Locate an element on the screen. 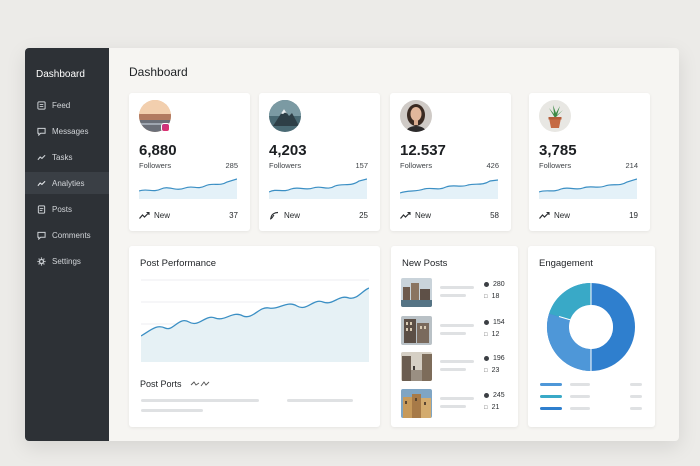 The height and width of the screenshot is (466, 700). post-performance-title: Post Performance is located at coordinates (178, 263).